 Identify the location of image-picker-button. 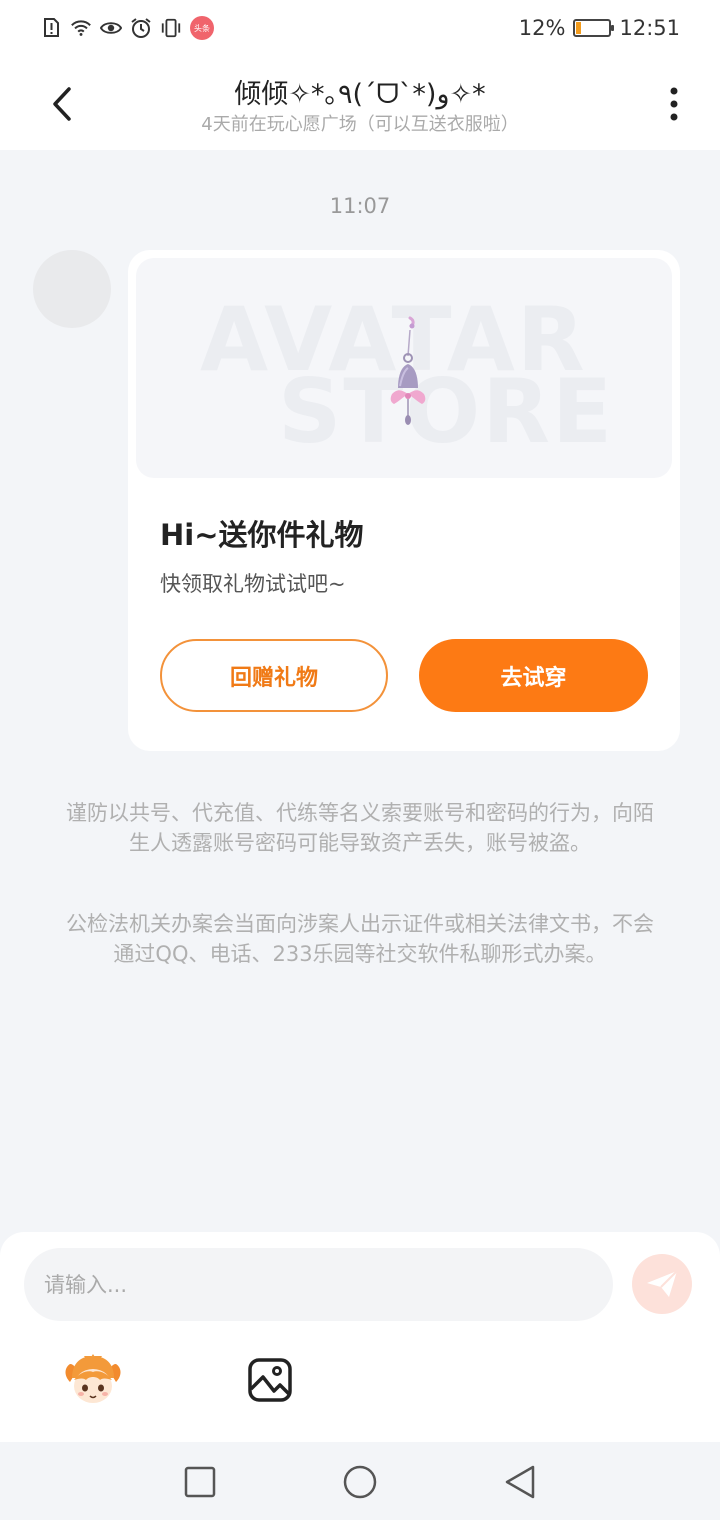
(270, 1380).